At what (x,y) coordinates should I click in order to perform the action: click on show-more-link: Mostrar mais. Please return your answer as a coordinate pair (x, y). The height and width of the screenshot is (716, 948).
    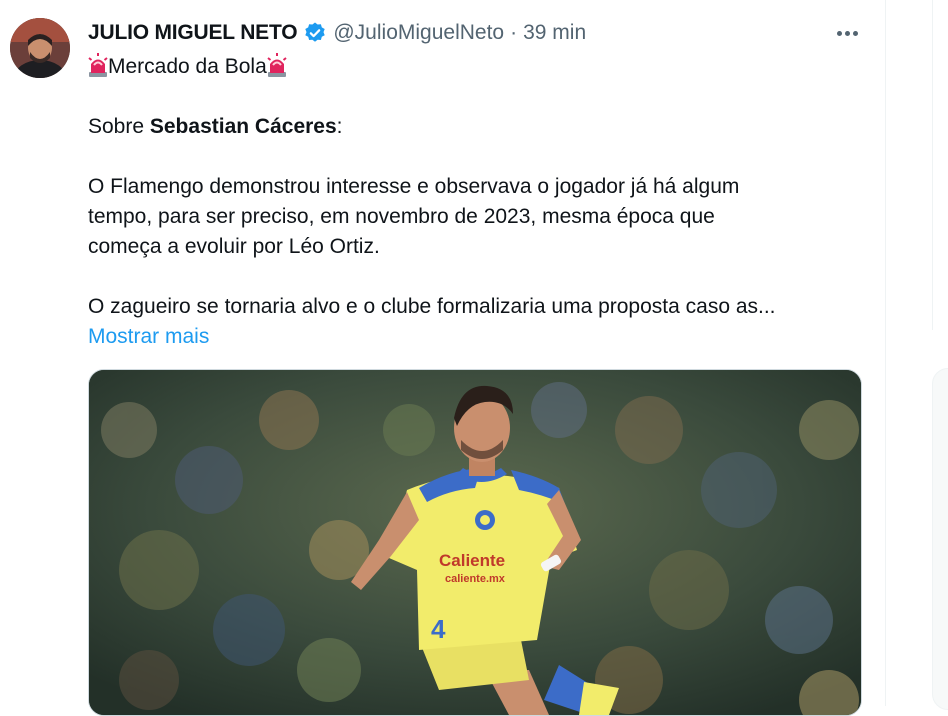
    Looking at the image, I should click on (148, 336).